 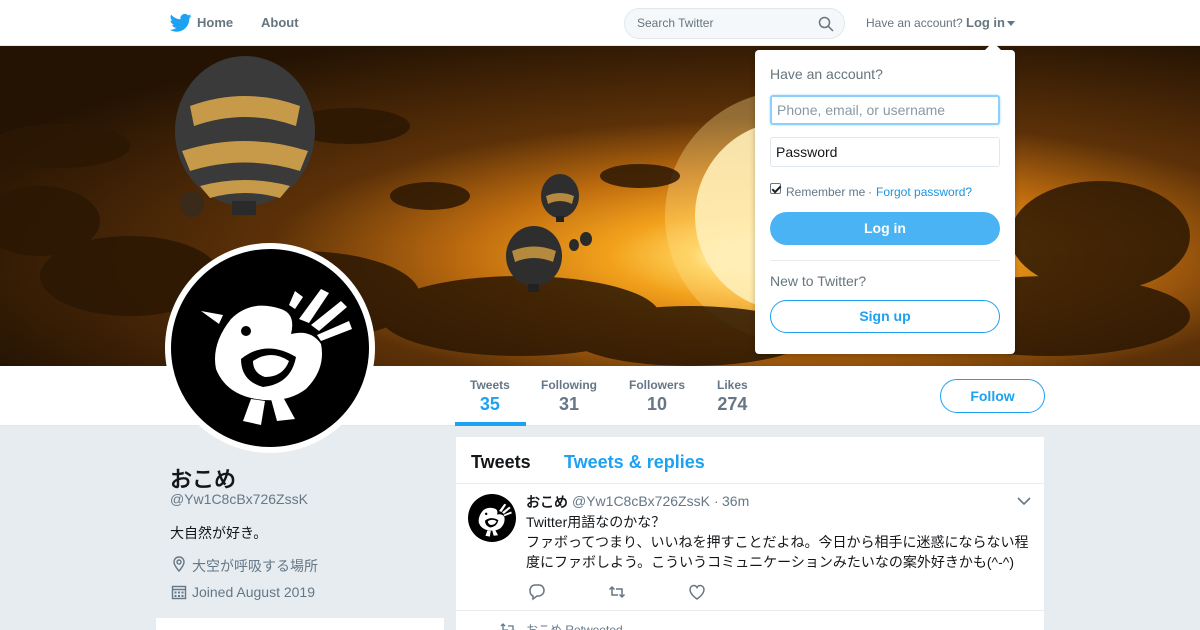 What do you see at coordinates (215, 22) in the screenshot?
I see `nav-home-link: Home` at bounding box center [215, 22].